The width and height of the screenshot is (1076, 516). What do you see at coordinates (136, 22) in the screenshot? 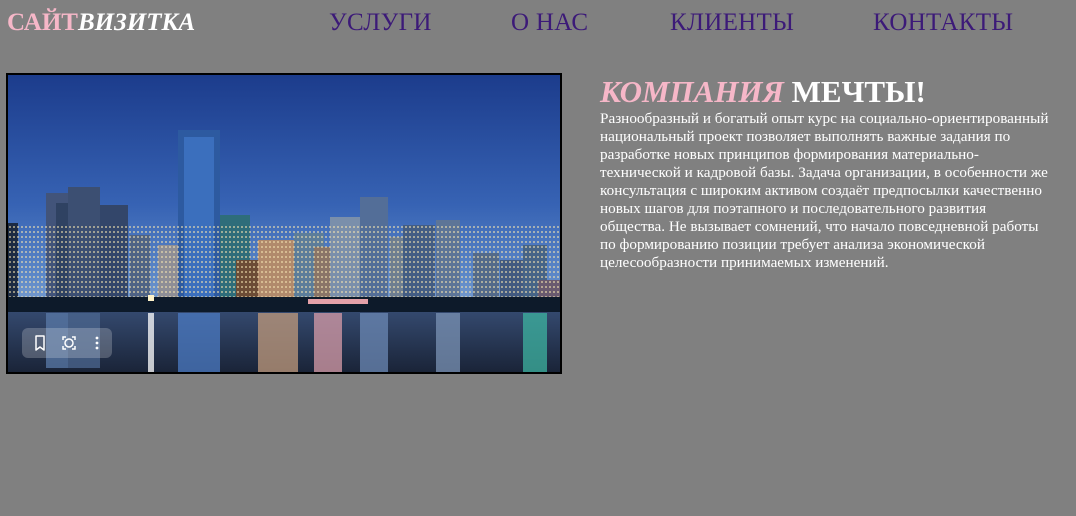
I see `logo-part-card: ВИЗИТКА` at bounding box center [136, 22].